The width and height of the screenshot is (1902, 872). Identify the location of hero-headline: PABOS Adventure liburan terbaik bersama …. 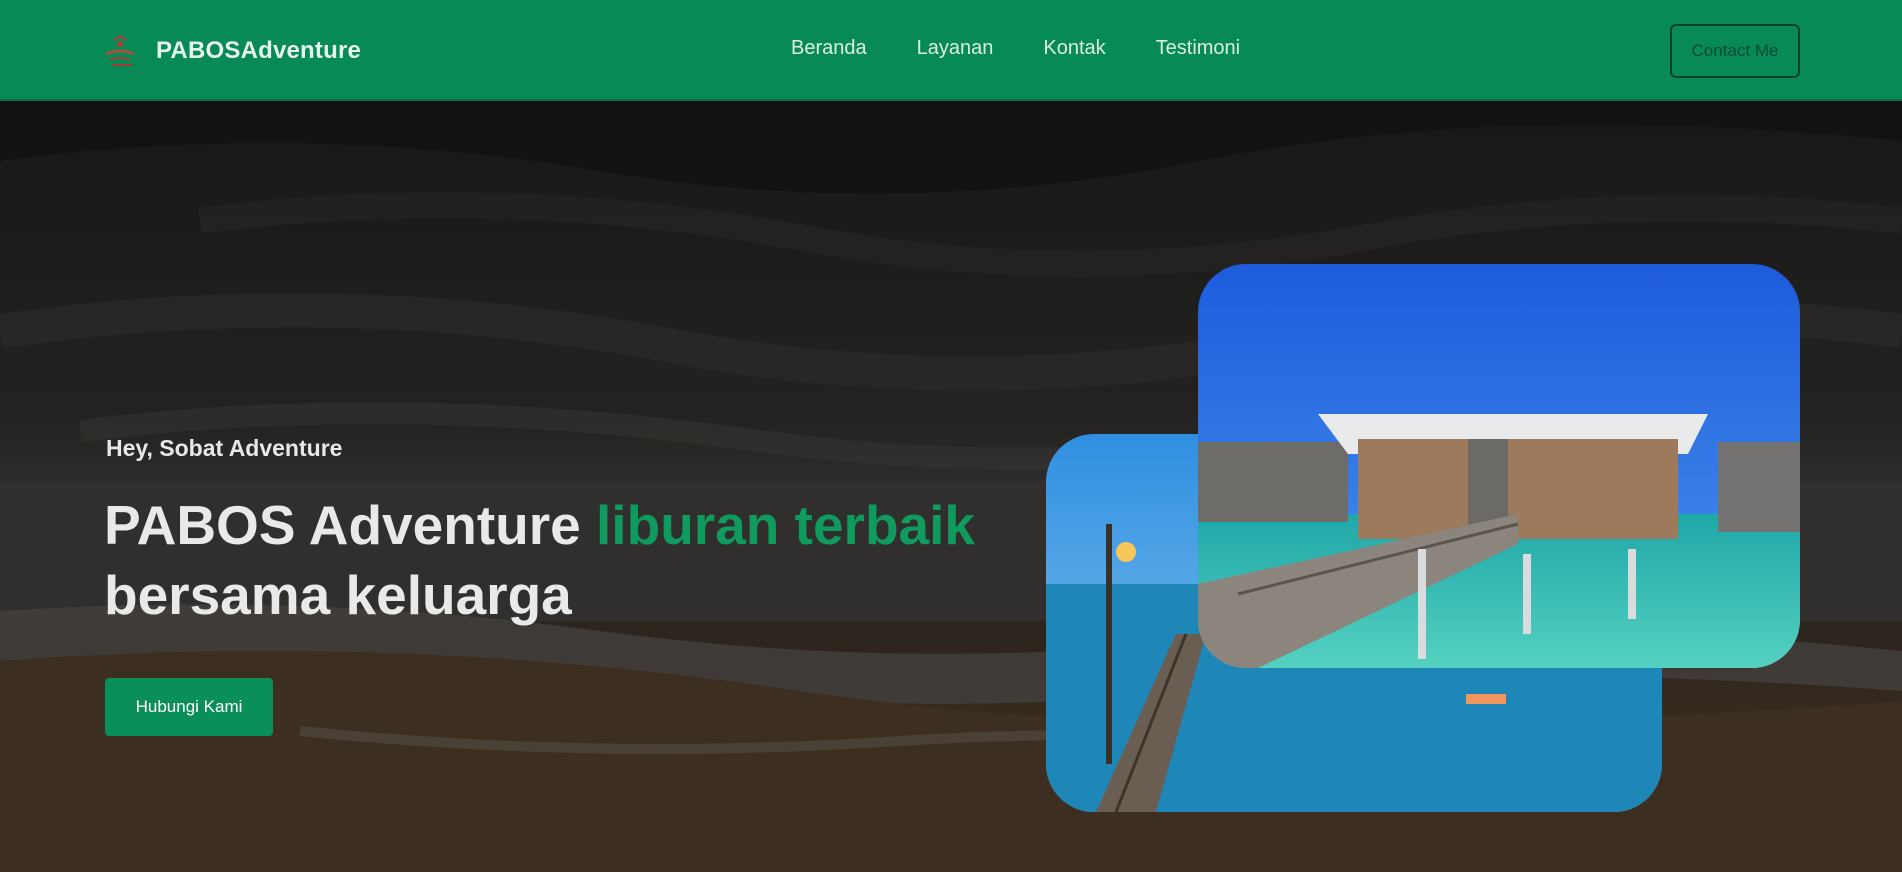
(554, 560).